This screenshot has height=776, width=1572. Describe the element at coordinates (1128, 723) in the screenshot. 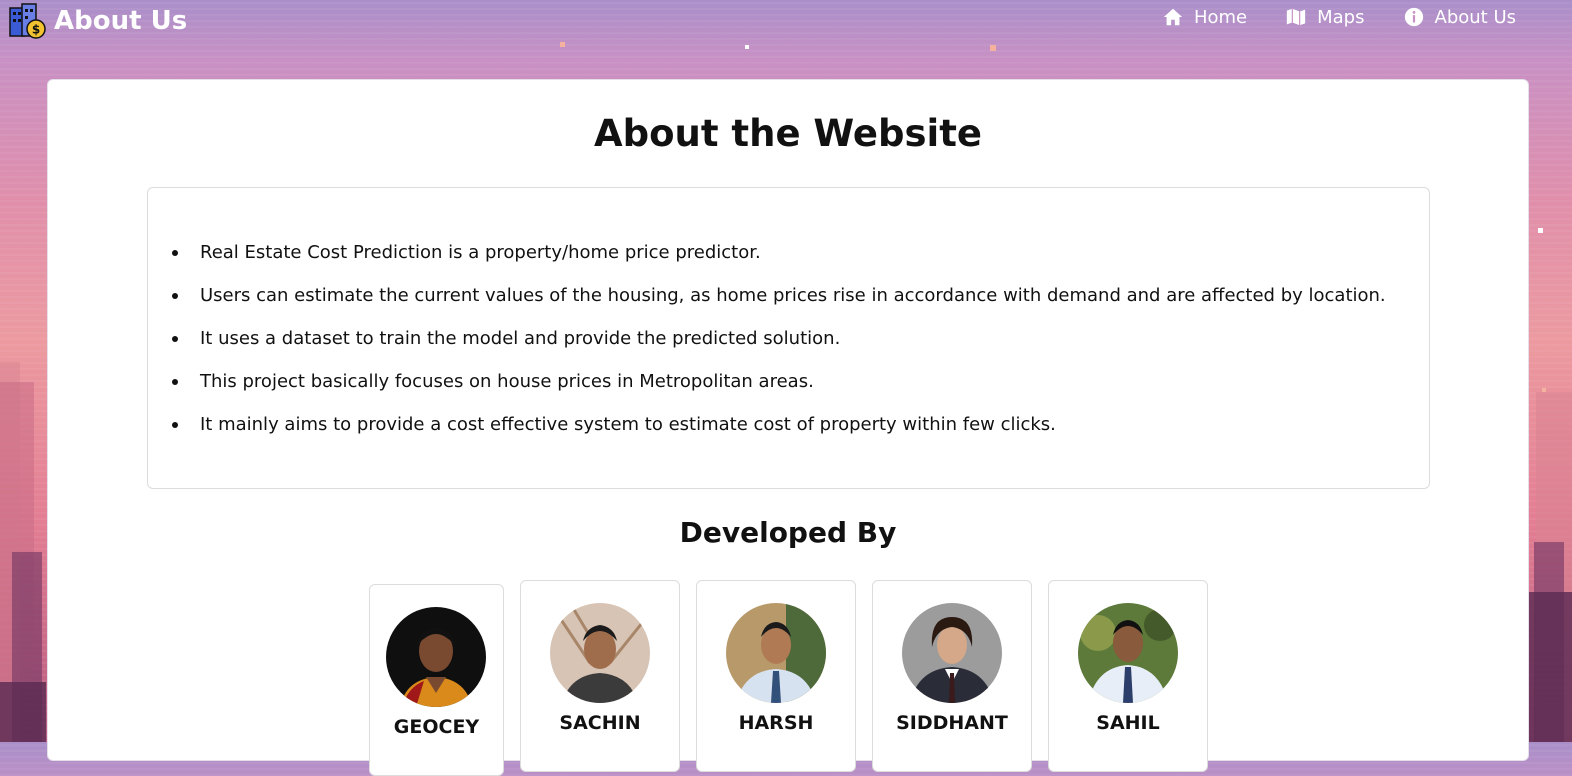

I see `member-name: SAHIL` at that location.